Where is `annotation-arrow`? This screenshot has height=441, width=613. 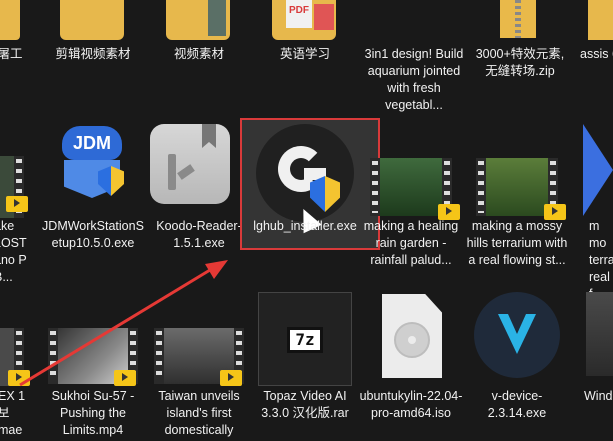 annotation-arrow is located at coordinates (123, 323).